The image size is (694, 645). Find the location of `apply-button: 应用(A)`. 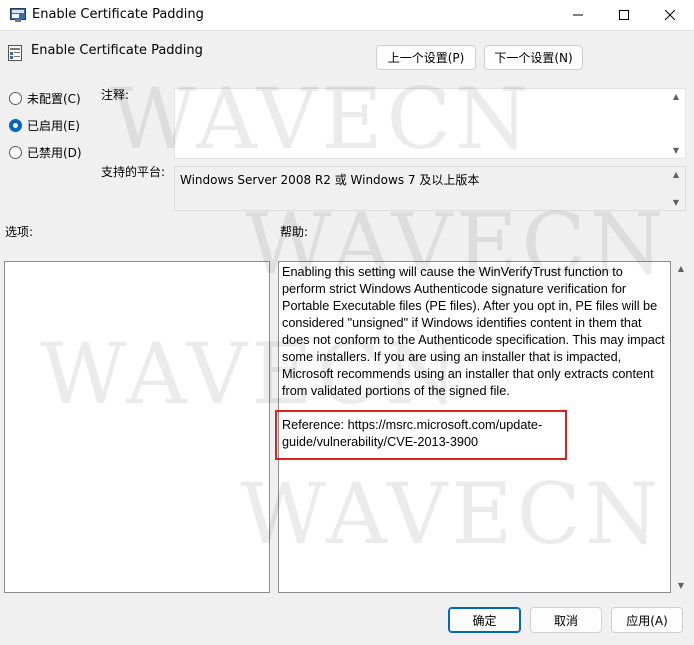

apply-button: 应用(A) is located at coordinates (647, 620).